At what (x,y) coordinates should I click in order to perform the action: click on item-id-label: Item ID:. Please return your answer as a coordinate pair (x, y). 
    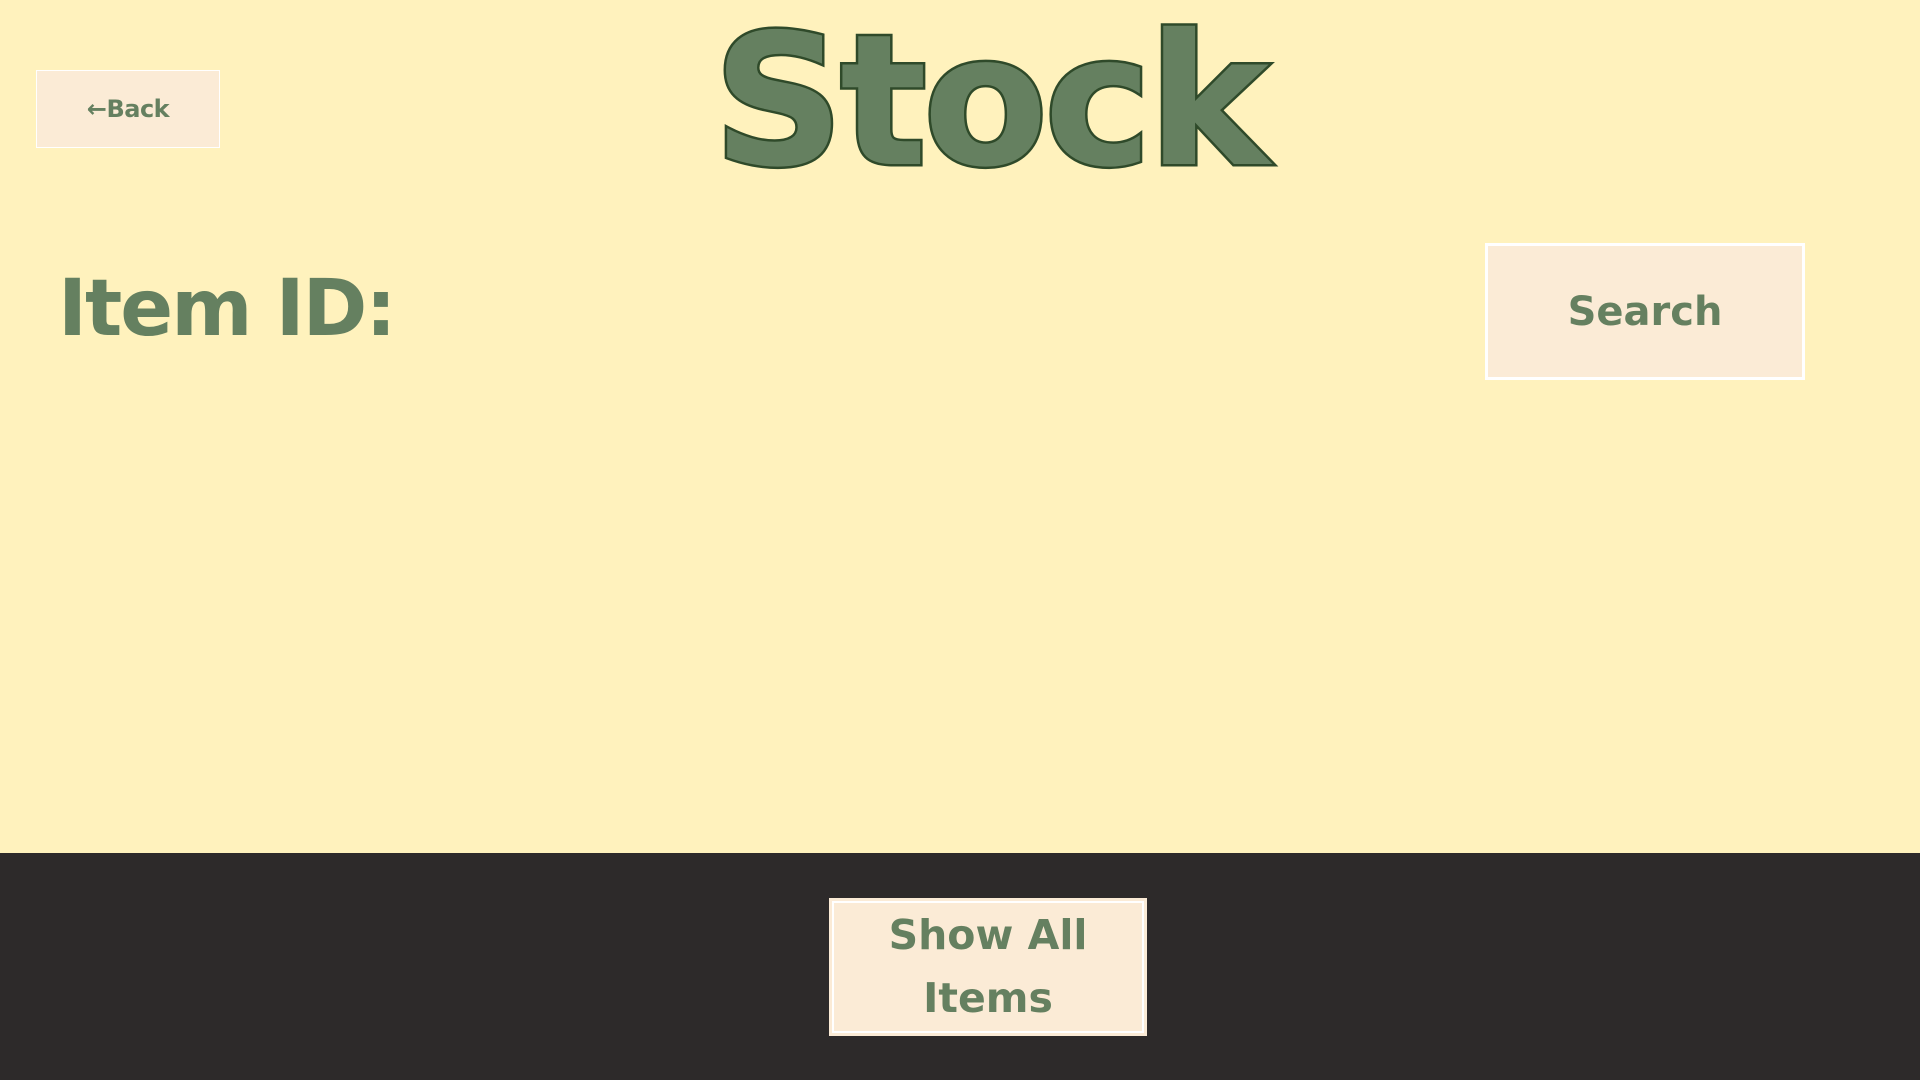
    Looking at the image, I should click on (227, 309).